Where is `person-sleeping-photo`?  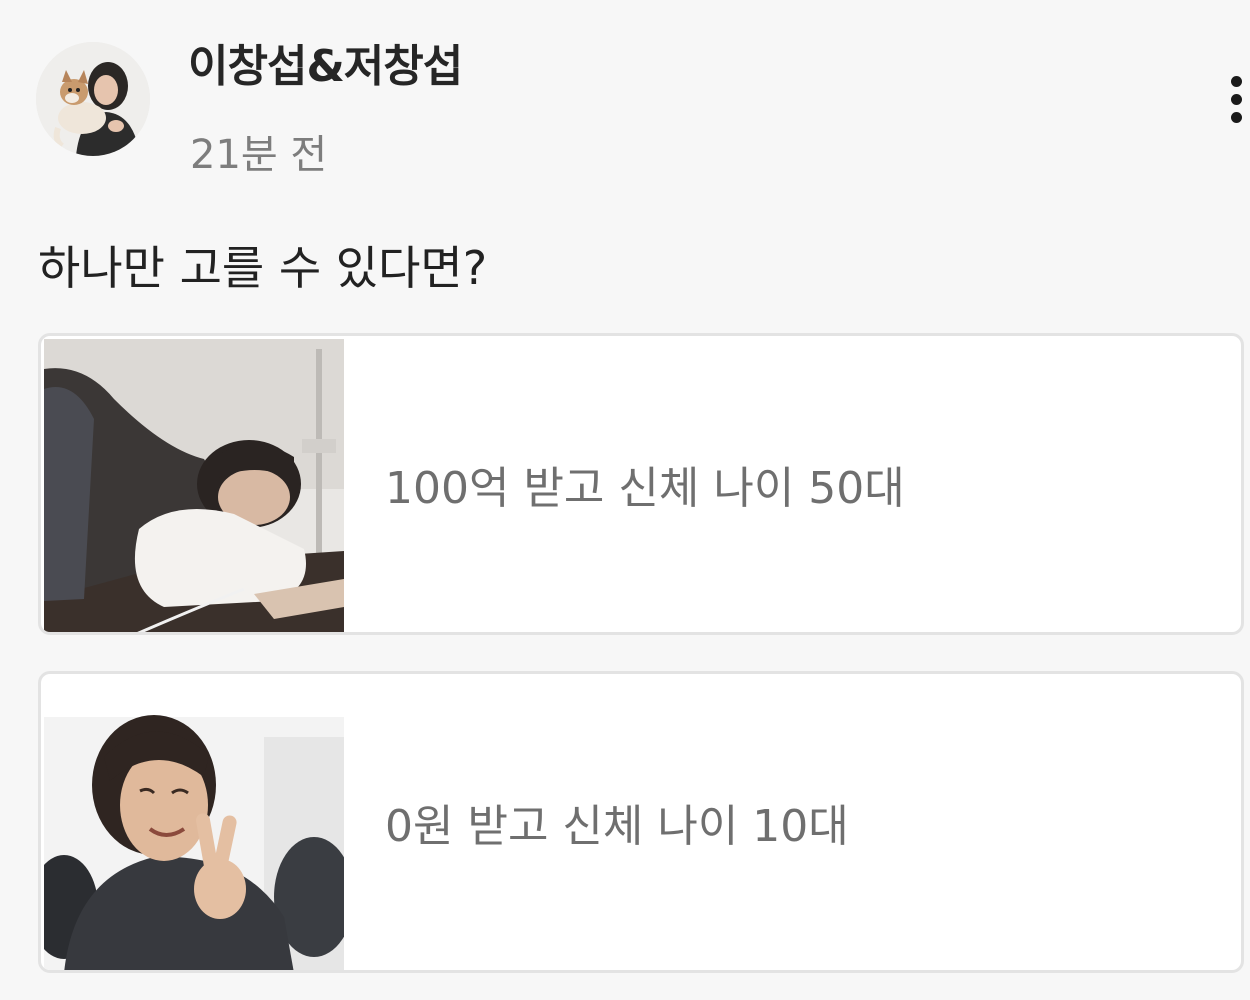 person-sleeping-photo is located at coordinates (194, 485).